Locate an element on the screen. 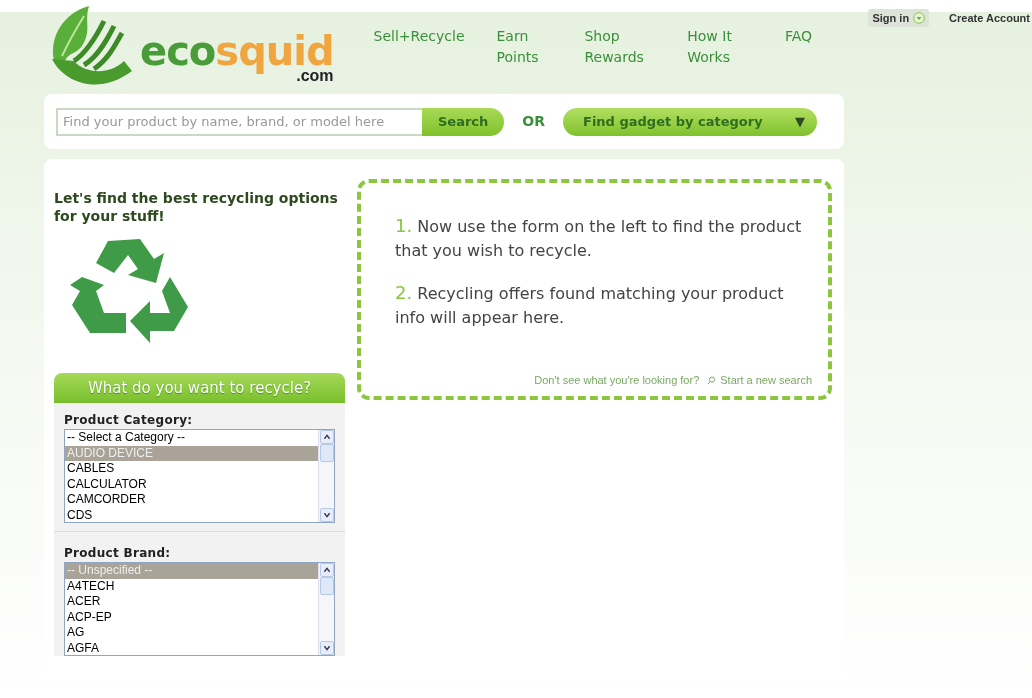  list-option: AG is located at coordinates (191, 633).